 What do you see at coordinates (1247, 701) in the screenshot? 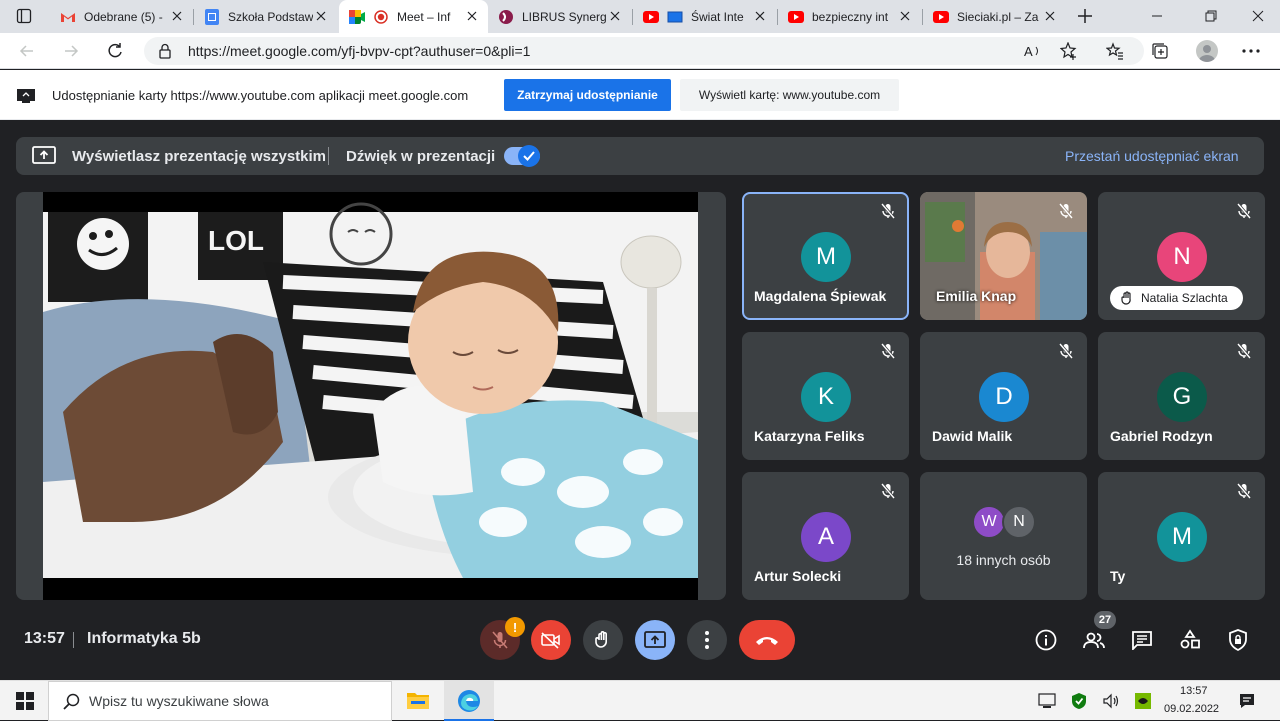
I see `action-center-button` at bounding box center [1247, 701].